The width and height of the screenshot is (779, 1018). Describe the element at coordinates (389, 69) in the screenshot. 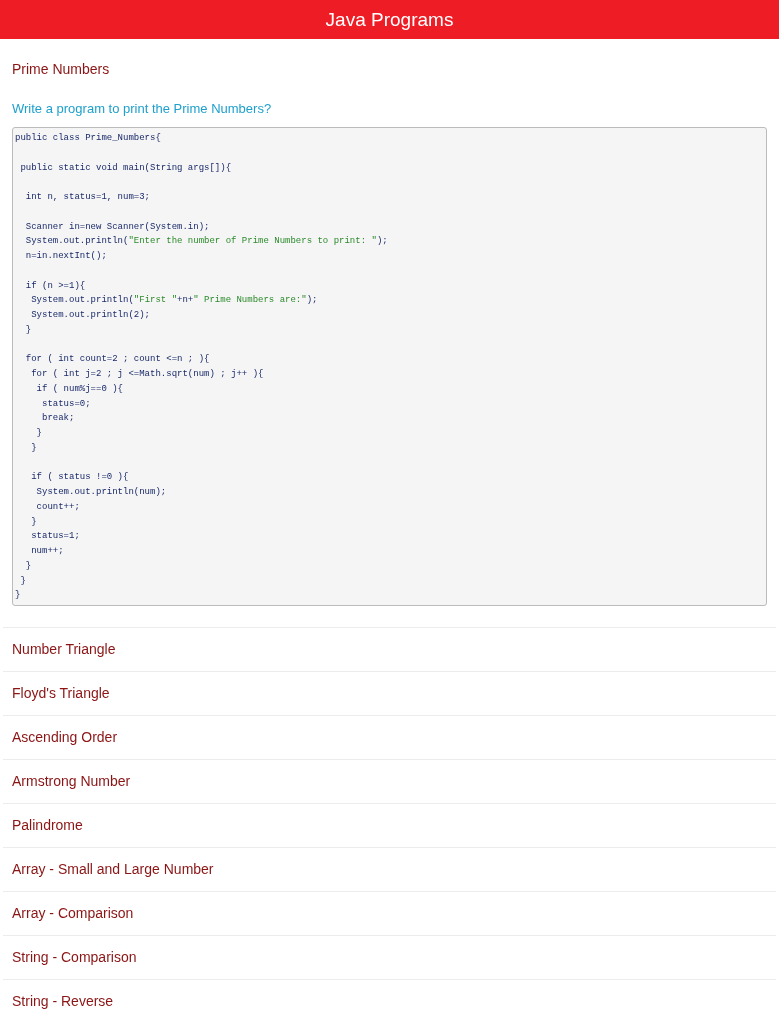

I see `topic-link: Prime Numbers` at that location.